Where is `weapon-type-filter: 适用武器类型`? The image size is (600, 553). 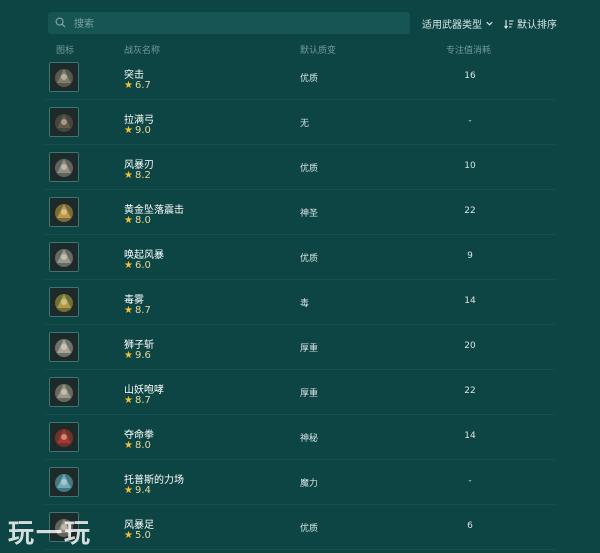 weapon-type-filter: 适用武器类型 is located at coordinates (458, 23).